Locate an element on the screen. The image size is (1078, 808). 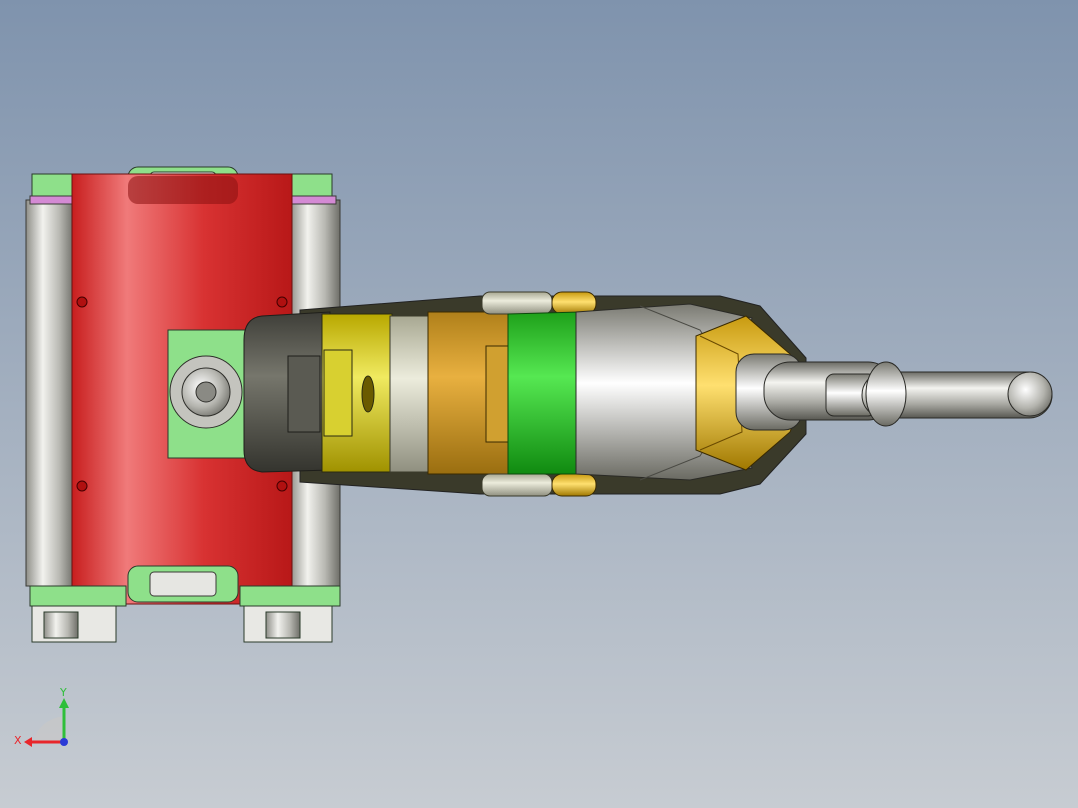
arm-segment-green is located at coordinates (544, 393).